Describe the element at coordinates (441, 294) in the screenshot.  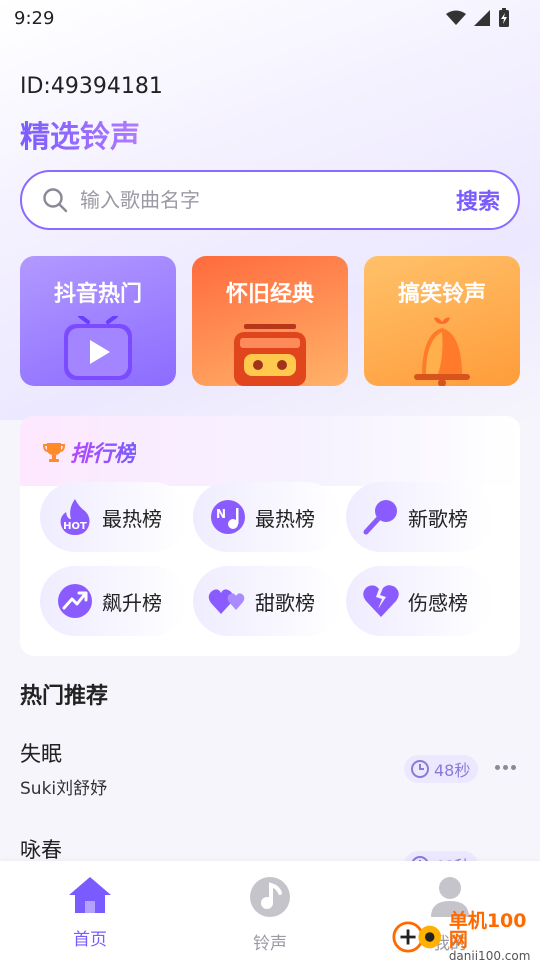
I see `category-label: 搞笑铃声` at that location.